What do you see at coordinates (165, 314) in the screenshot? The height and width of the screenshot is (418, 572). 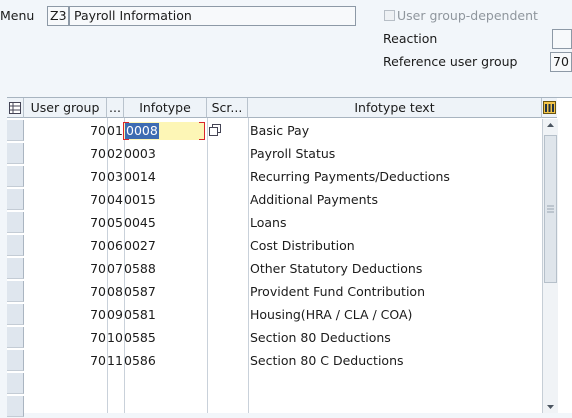 I see `cell-infotype: 0581` at bounding box center [165, 314].